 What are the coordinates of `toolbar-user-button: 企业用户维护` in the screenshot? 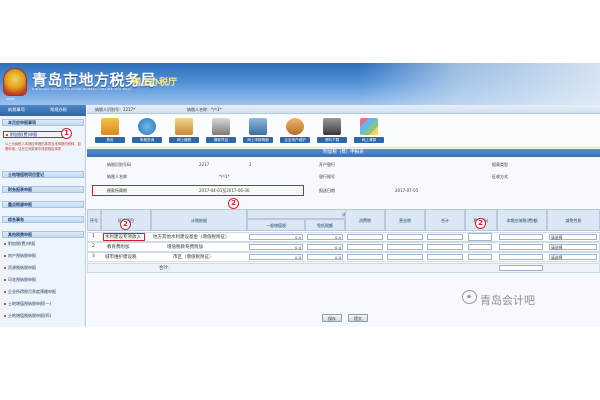 It's located at (295, 131).